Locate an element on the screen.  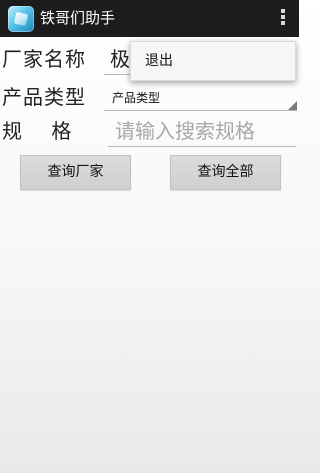
app-title: 铁哥们助手 is located at coordinates (78, 18).